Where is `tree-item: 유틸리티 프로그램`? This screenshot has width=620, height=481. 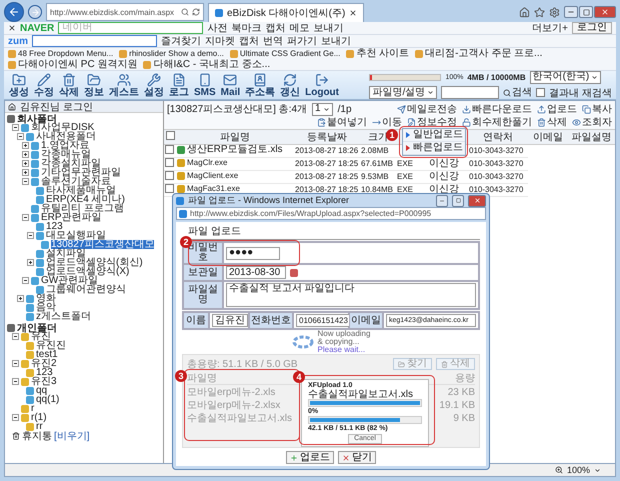 tree-item: 유틸리티 프로그램 is located at coordinates (82, 208).